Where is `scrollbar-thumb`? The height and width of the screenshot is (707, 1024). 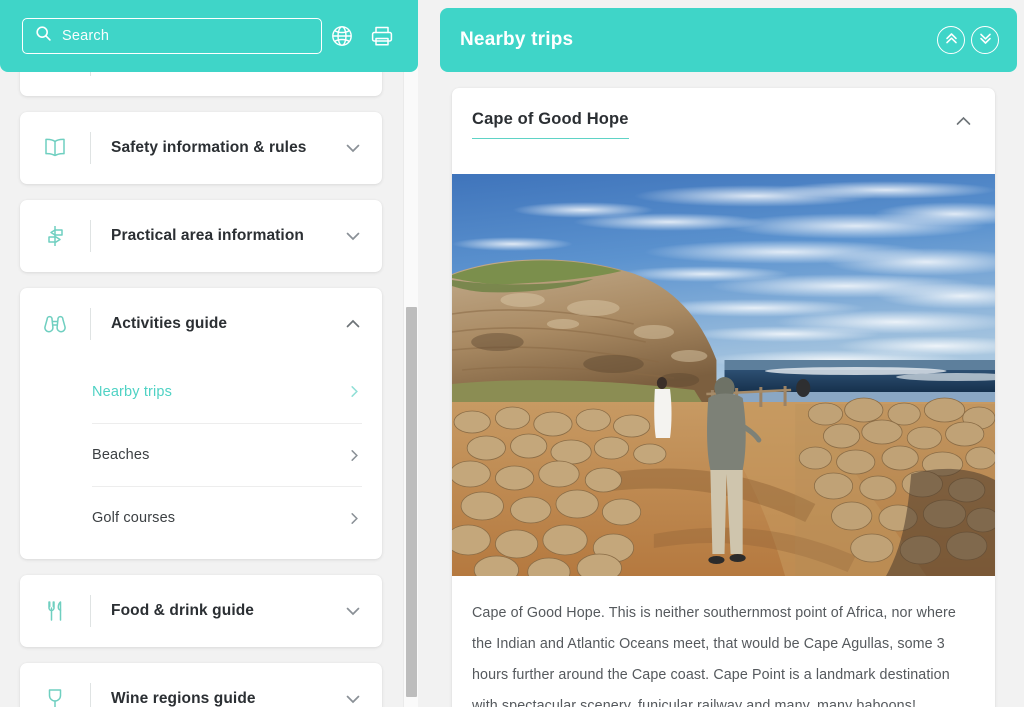
scrollbar-thumb is located at coordinates (411, 502).